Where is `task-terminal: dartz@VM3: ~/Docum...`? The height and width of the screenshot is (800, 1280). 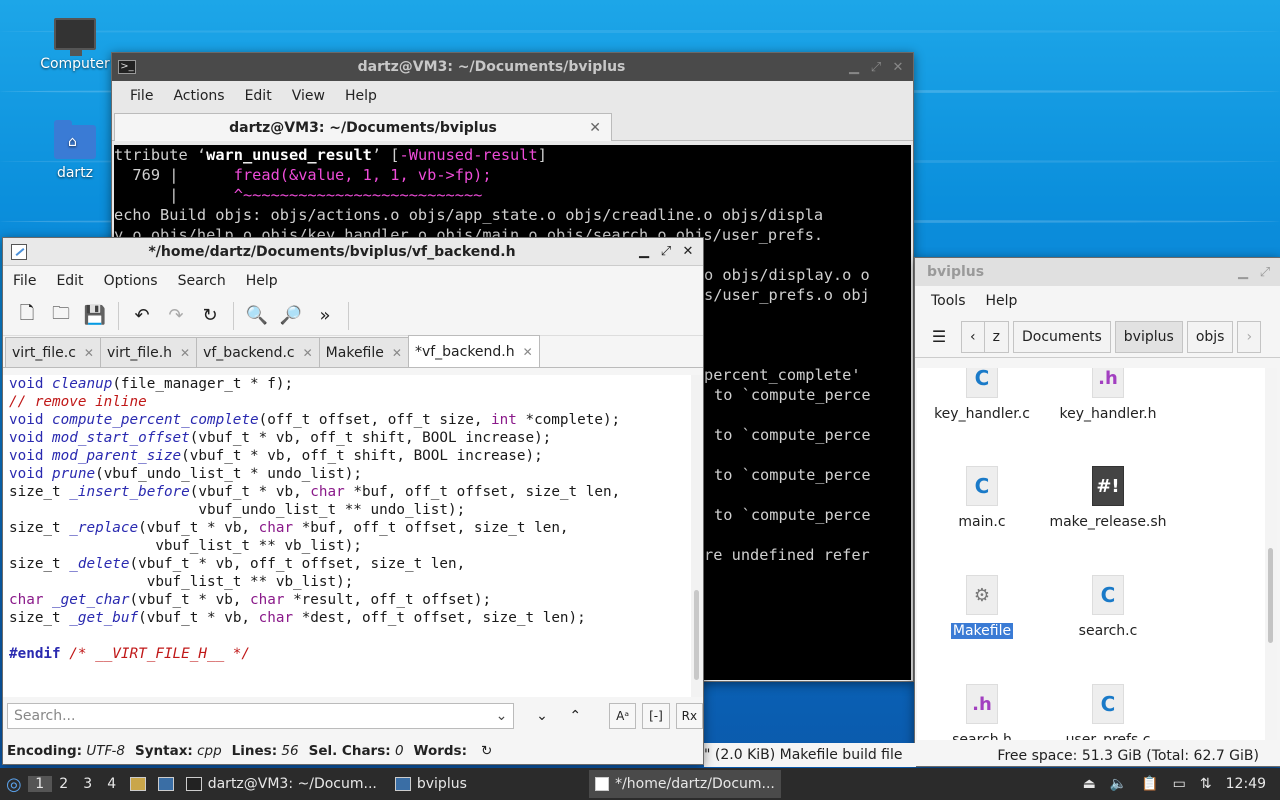 task-terminal: dartz@VM3: ~/Docum... is located at coordinates (281, 784).